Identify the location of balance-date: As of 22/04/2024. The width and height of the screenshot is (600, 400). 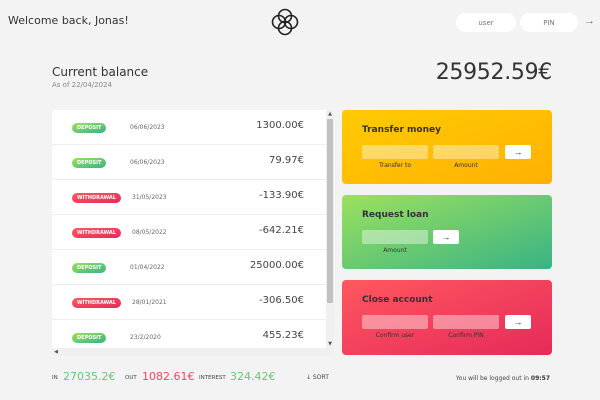
(82, 85).